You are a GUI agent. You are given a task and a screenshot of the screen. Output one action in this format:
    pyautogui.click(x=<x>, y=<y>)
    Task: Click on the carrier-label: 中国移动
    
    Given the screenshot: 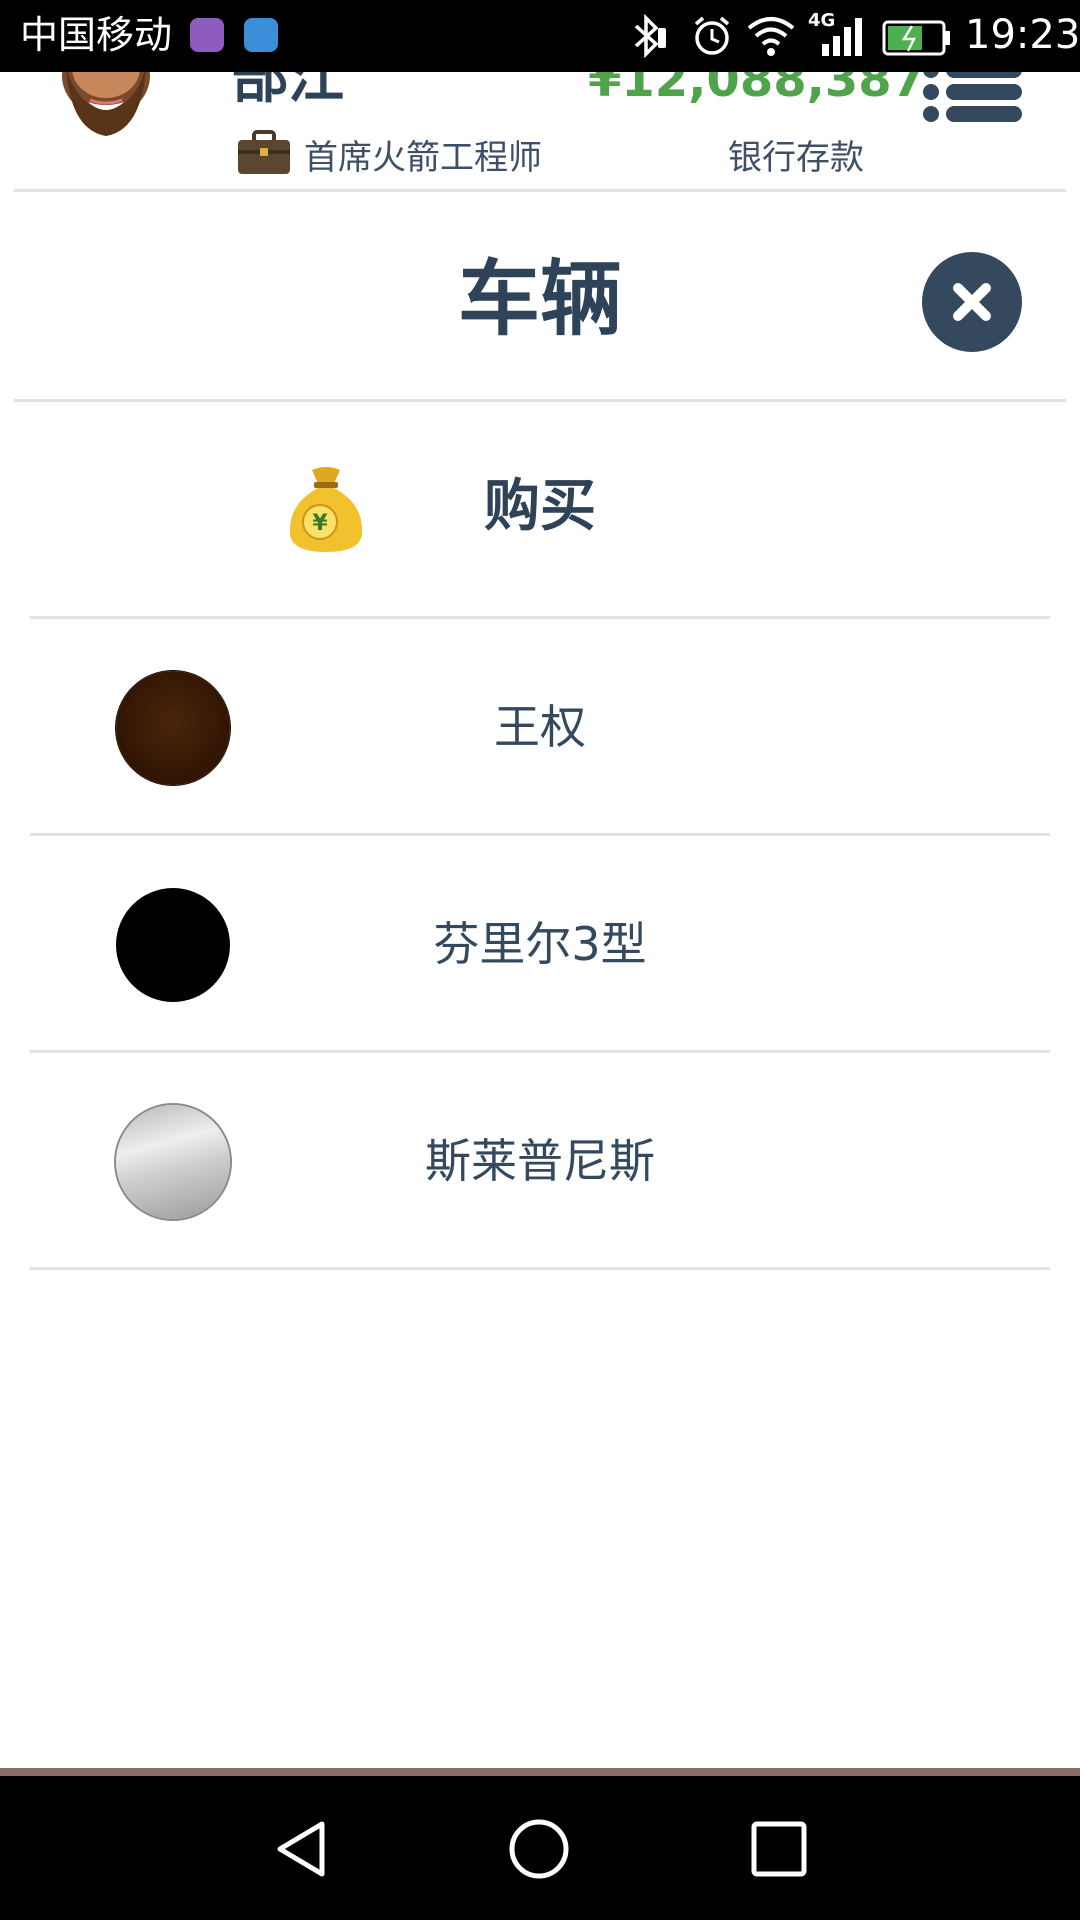 What is the action you would take?
    pyautogui.click(x=96, y=35)
    